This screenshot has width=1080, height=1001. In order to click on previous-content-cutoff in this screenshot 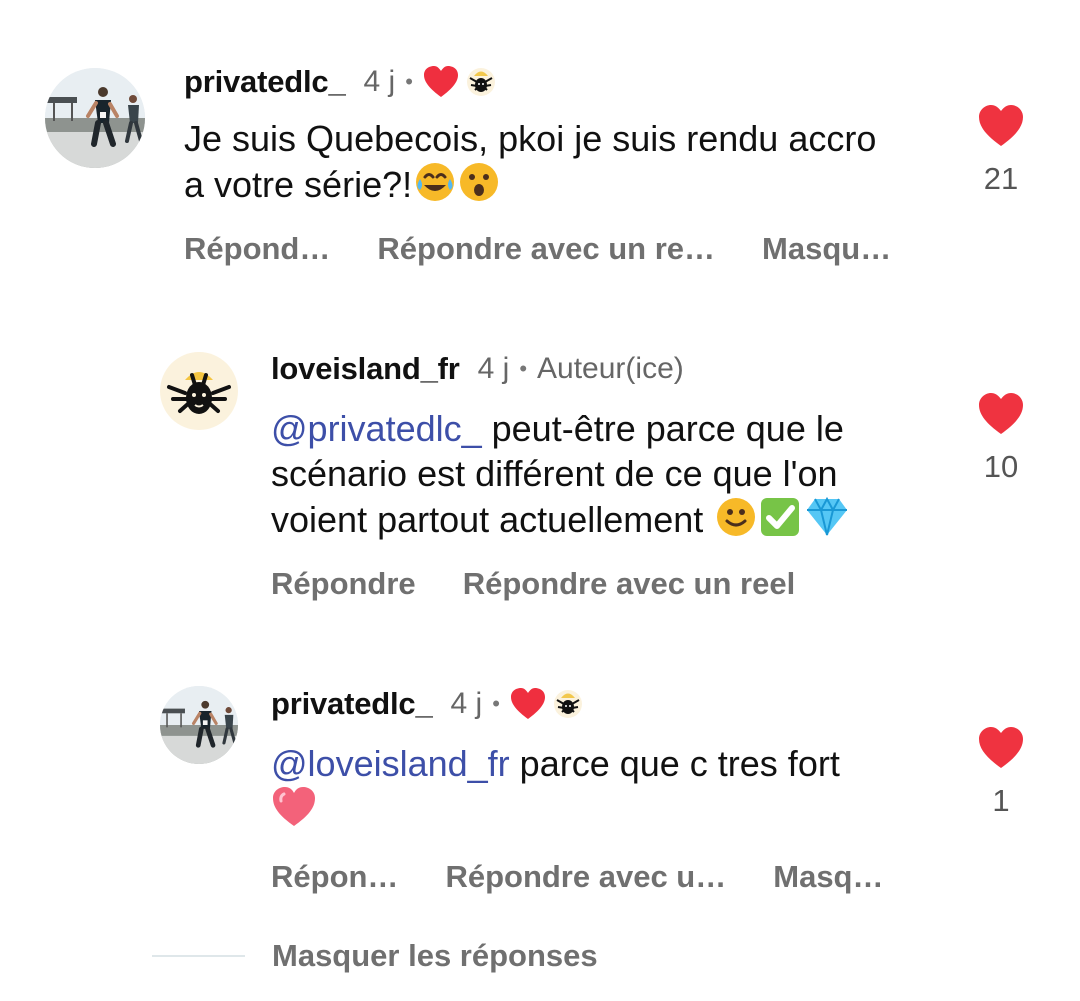, I will do `click(510, 2)`.